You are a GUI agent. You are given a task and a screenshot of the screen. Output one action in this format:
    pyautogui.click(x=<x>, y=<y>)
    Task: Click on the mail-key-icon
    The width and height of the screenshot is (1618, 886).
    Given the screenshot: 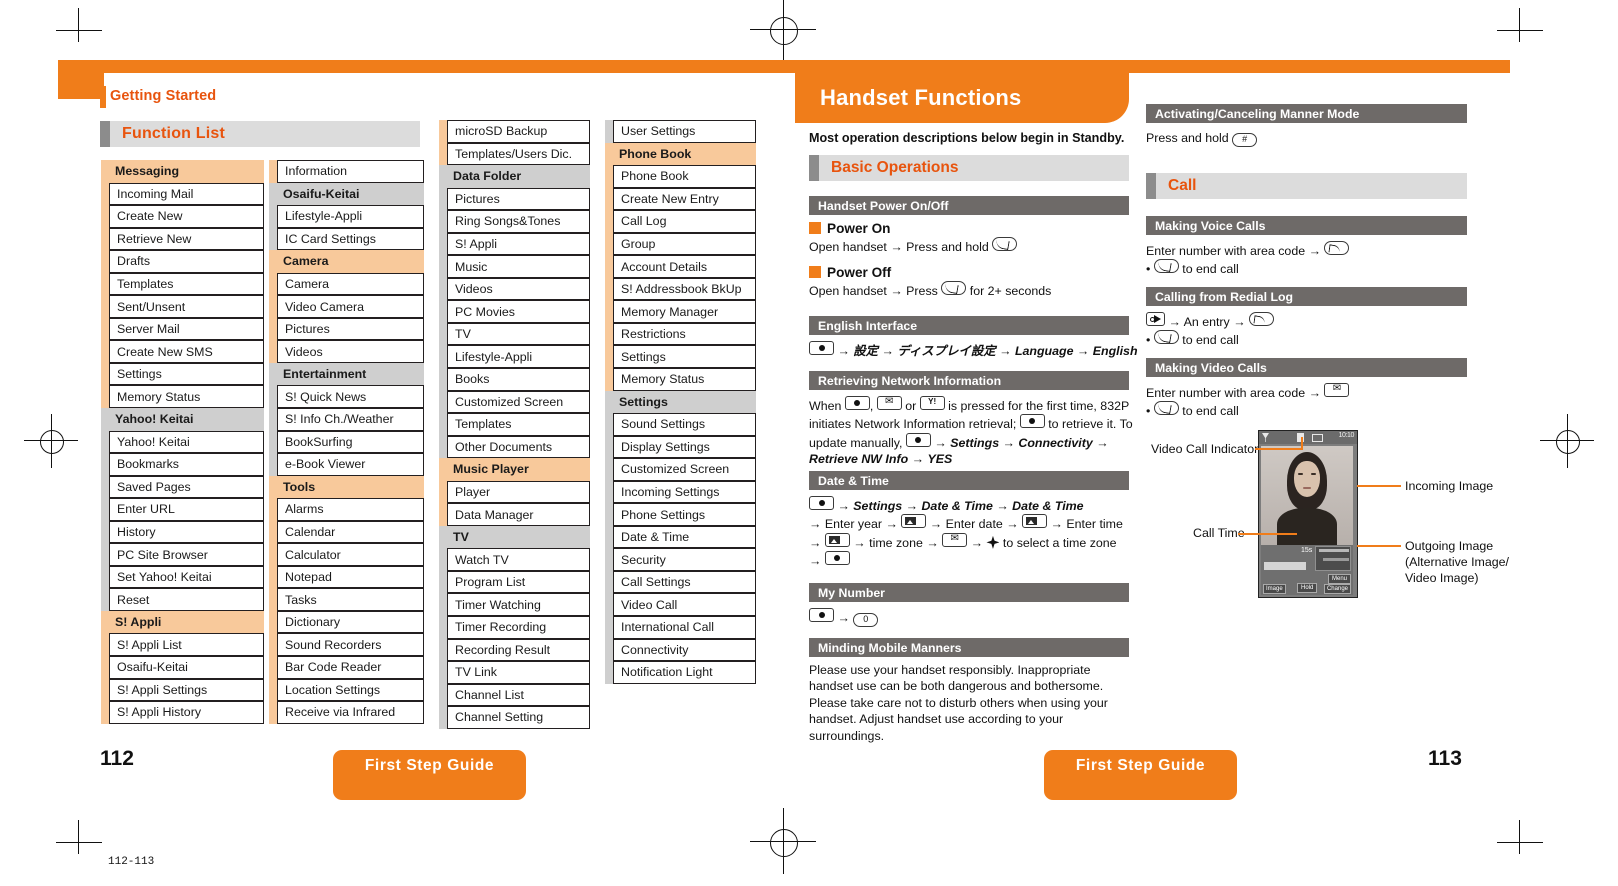 What is the action you would take?
    pyautogui.click(x=1337, y=390)
    